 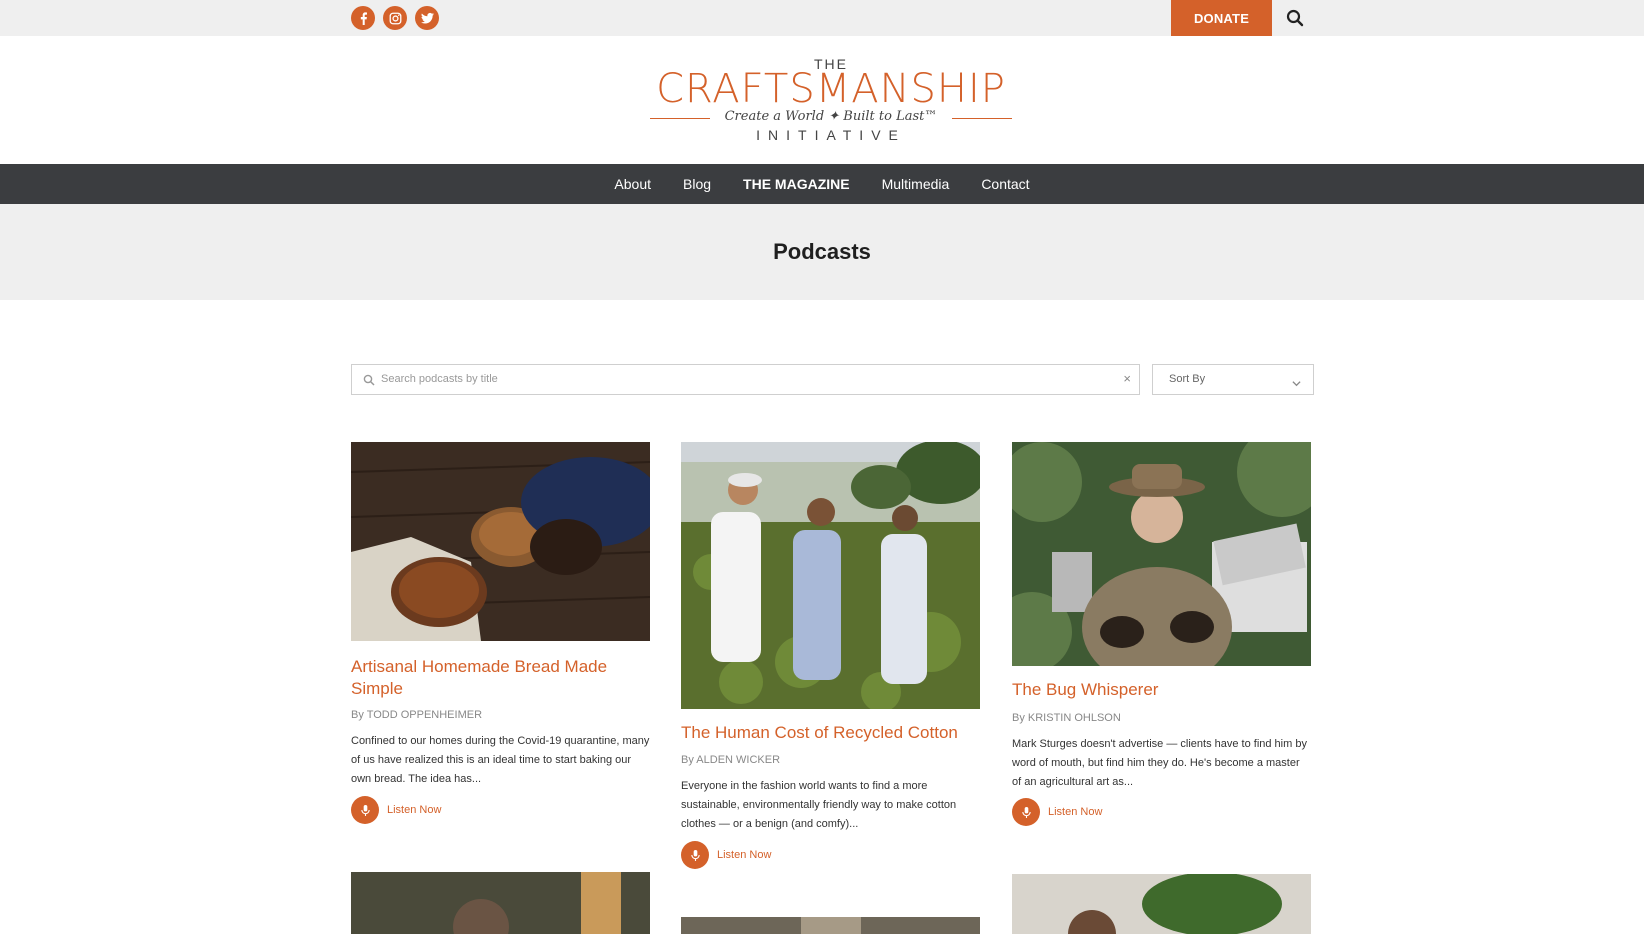 What do you see at coordinates (738, 760) in the screenshot?
I see `card-author: ALDEN WICKER` at bounding box center [738, 760].